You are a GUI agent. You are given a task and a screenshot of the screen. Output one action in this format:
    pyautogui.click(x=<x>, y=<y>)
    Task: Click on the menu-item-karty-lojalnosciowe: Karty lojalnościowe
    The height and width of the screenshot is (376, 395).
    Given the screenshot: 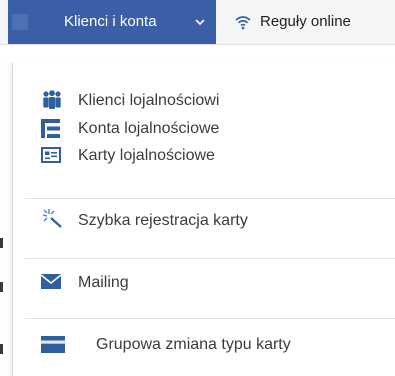 What is the action you would take?
    pyautogui.click(x=204, y=156)
    